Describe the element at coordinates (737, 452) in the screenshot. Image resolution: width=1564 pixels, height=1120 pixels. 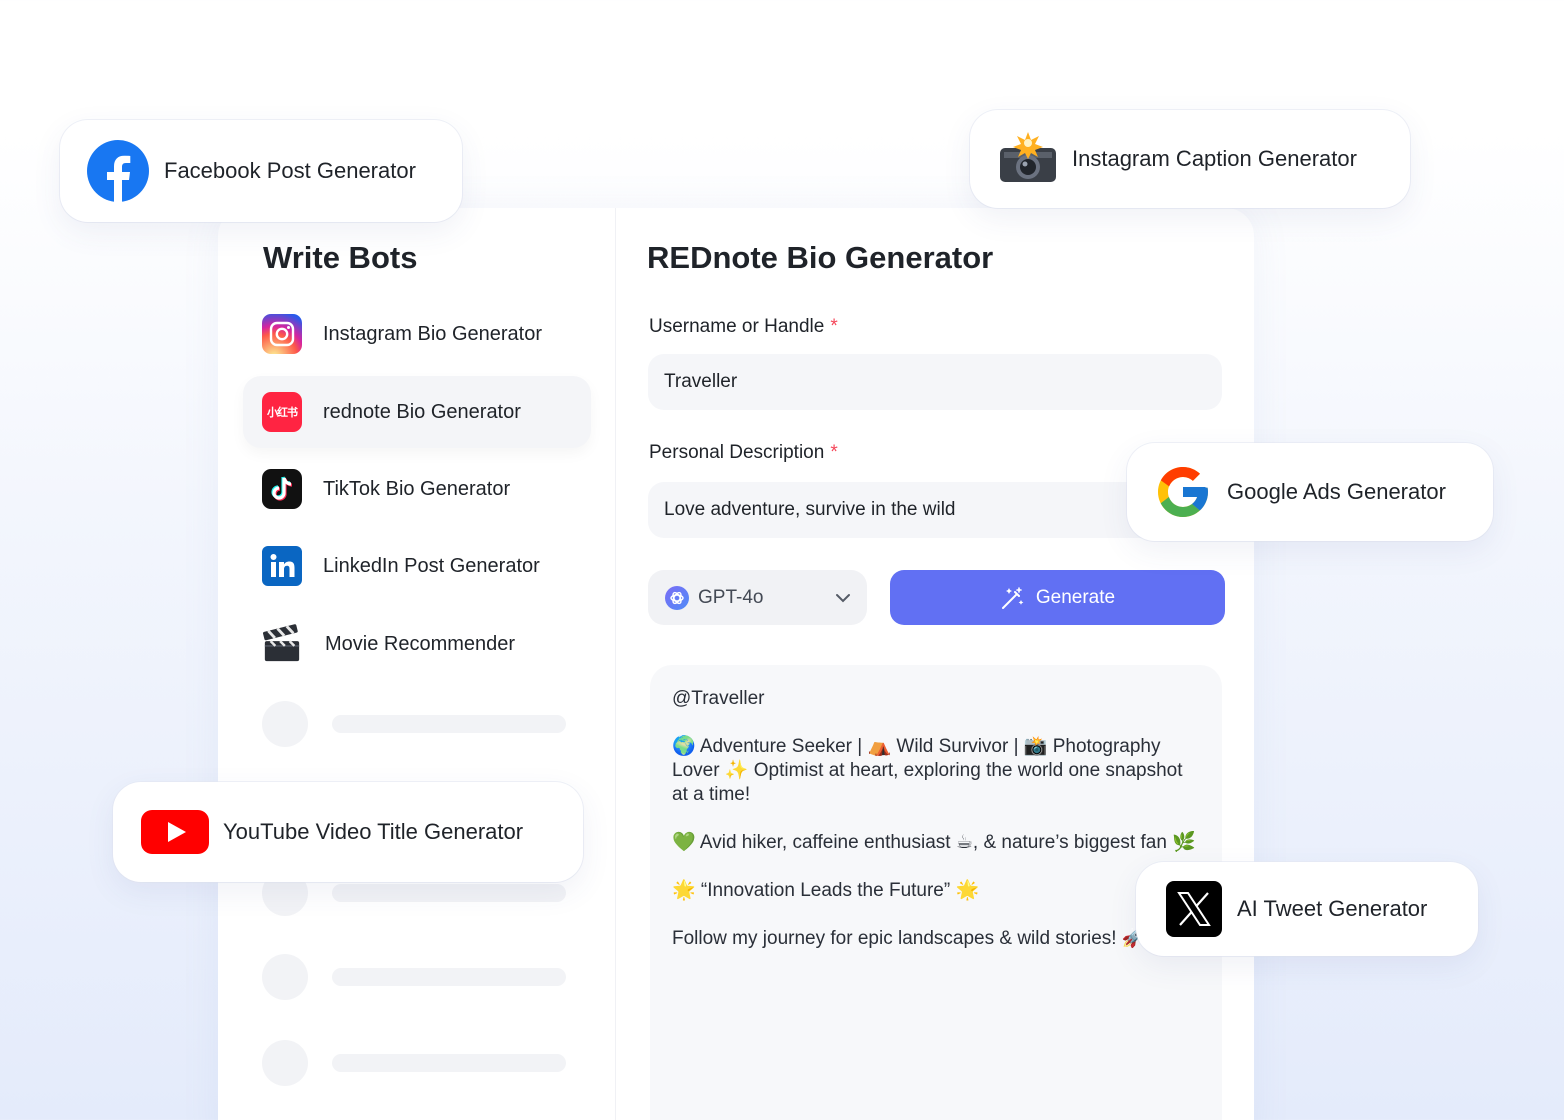
I see `description-label-text: Personal Description` at that location.